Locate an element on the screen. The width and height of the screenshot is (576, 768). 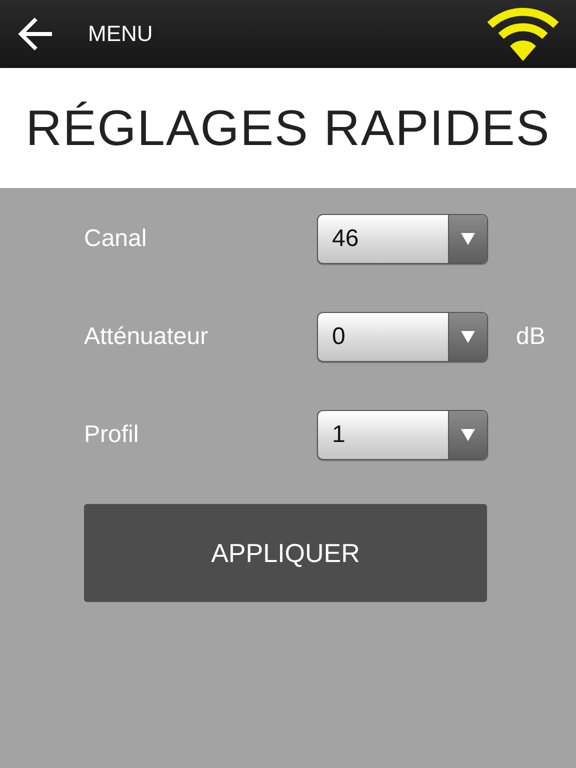
setting-label: Atténuateur is located at coordinates (147, 337).